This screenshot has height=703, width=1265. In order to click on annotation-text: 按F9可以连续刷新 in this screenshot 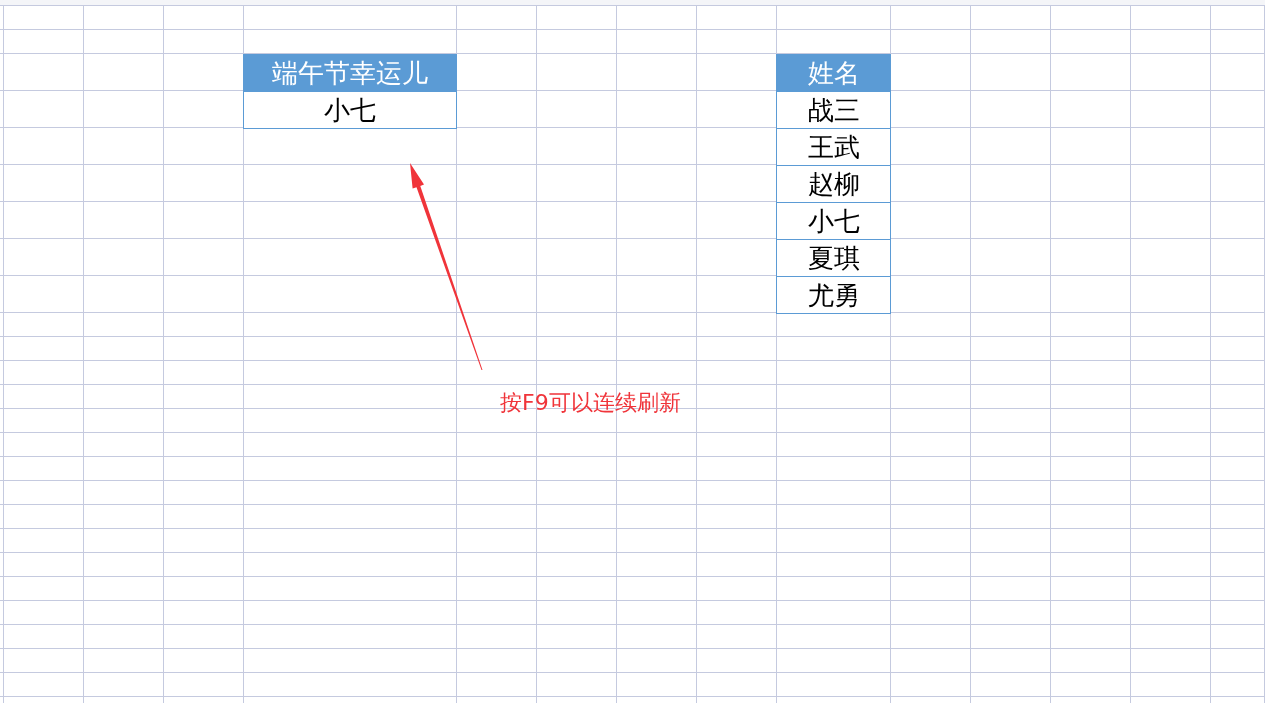, I will do `click(590, 403)`.